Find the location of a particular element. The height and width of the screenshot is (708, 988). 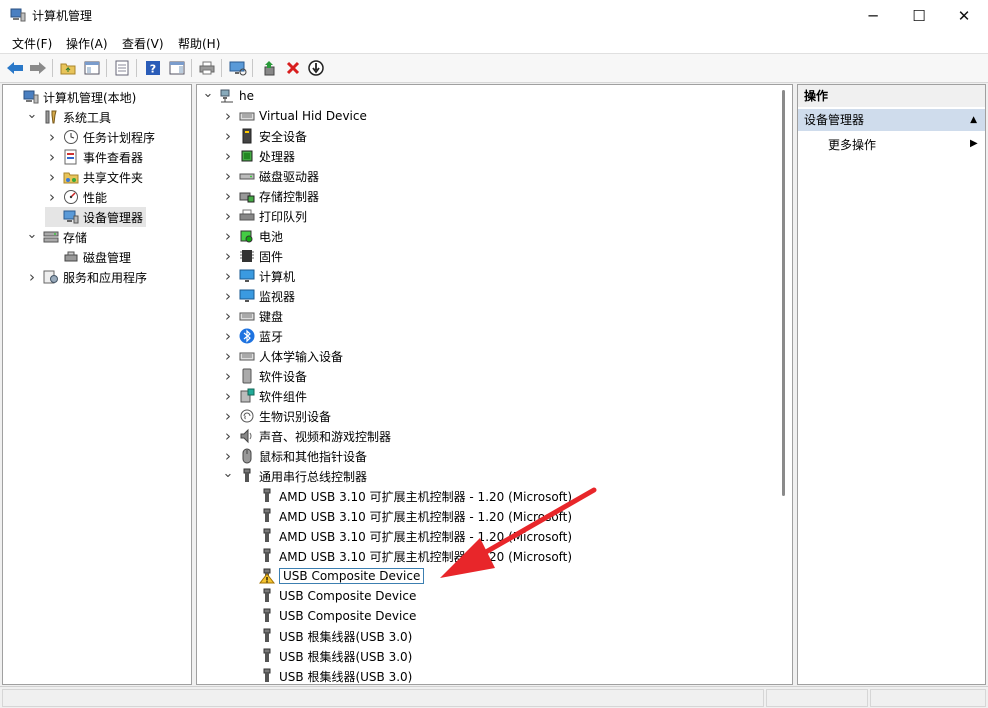

menu-action: 操作(A) is located at coordinates (87, 43).